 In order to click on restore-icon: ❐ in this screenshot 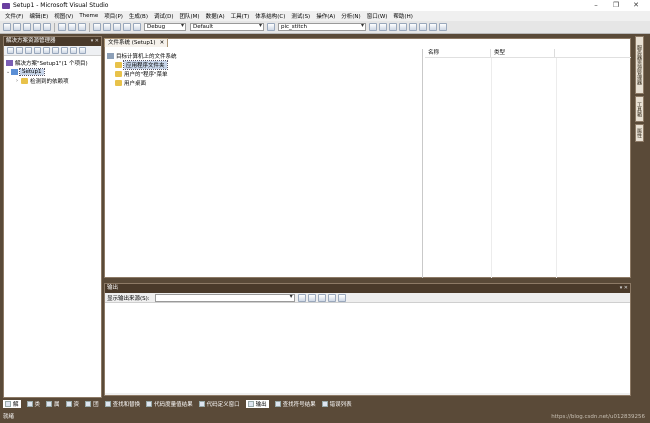, I will do `click(616, 5)`.